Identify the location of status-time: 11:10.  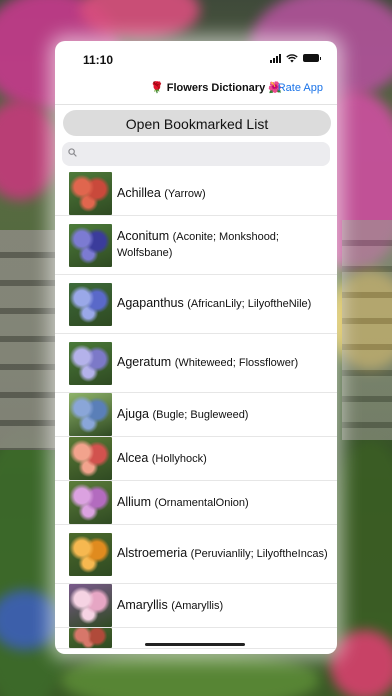
(98, 60).